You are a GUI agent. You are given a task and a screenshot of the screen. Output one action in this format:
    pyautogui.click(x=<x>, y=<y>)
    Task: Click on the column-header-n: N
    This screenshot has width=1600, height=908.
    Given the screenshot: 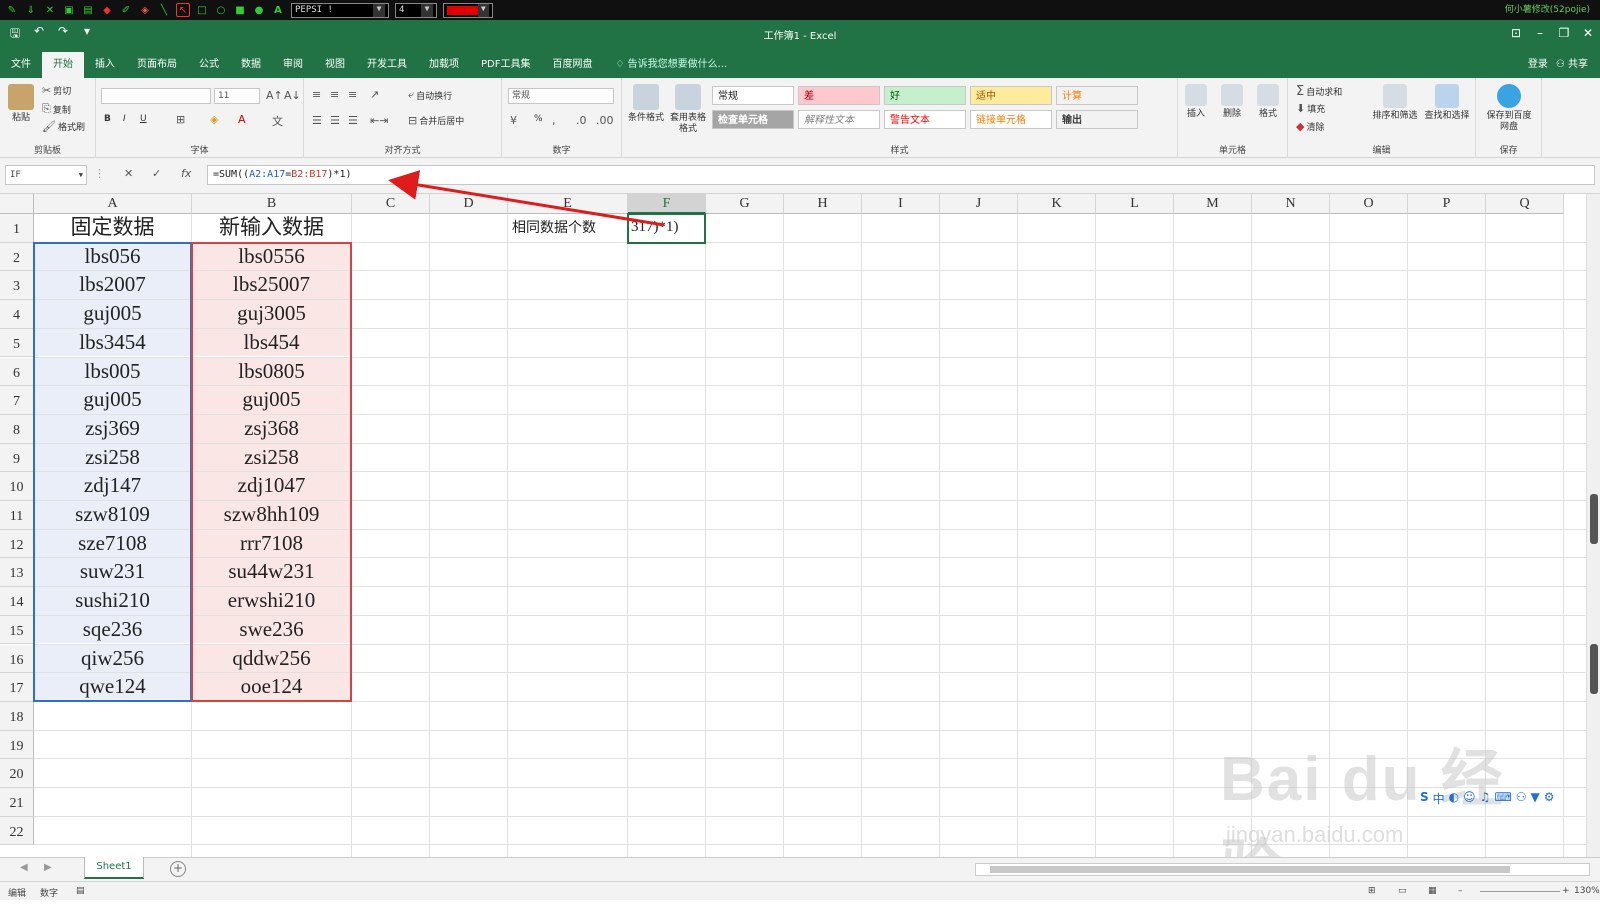 What is the action you would take?
    pyautogui.click(x=1291, y=204)
    